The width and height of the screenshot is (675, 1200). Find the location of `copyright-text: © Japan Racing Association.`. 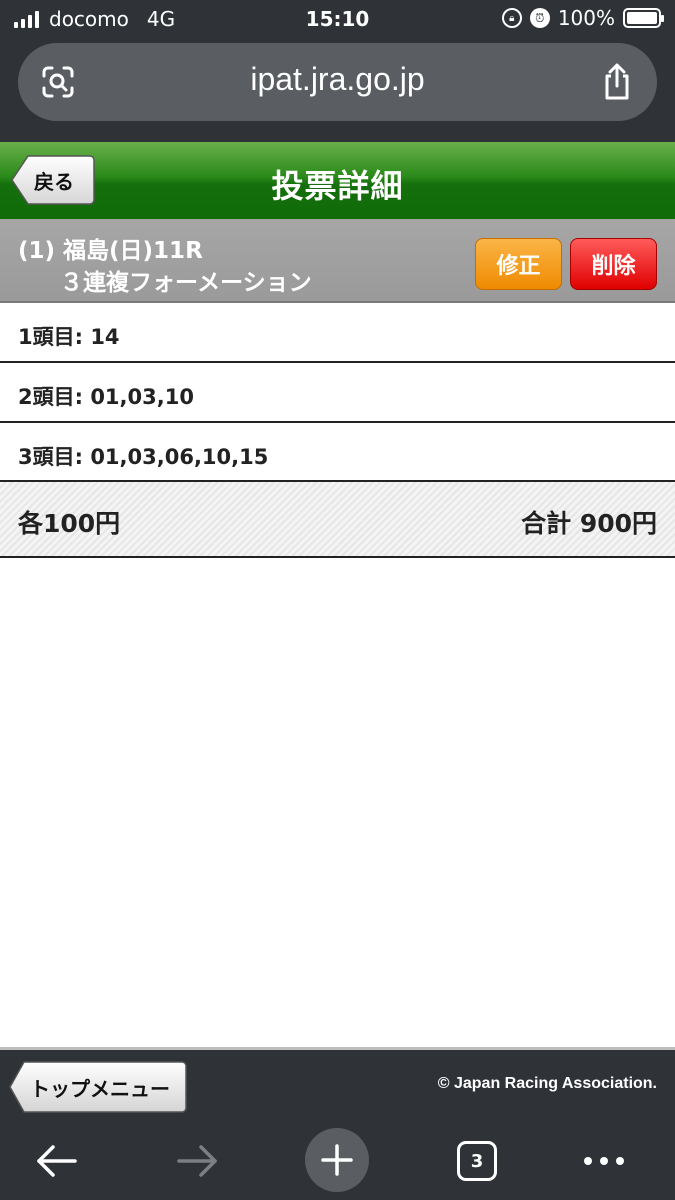

copyright-text: © Japan Racing Association. is located at coordinates (547, 1083).